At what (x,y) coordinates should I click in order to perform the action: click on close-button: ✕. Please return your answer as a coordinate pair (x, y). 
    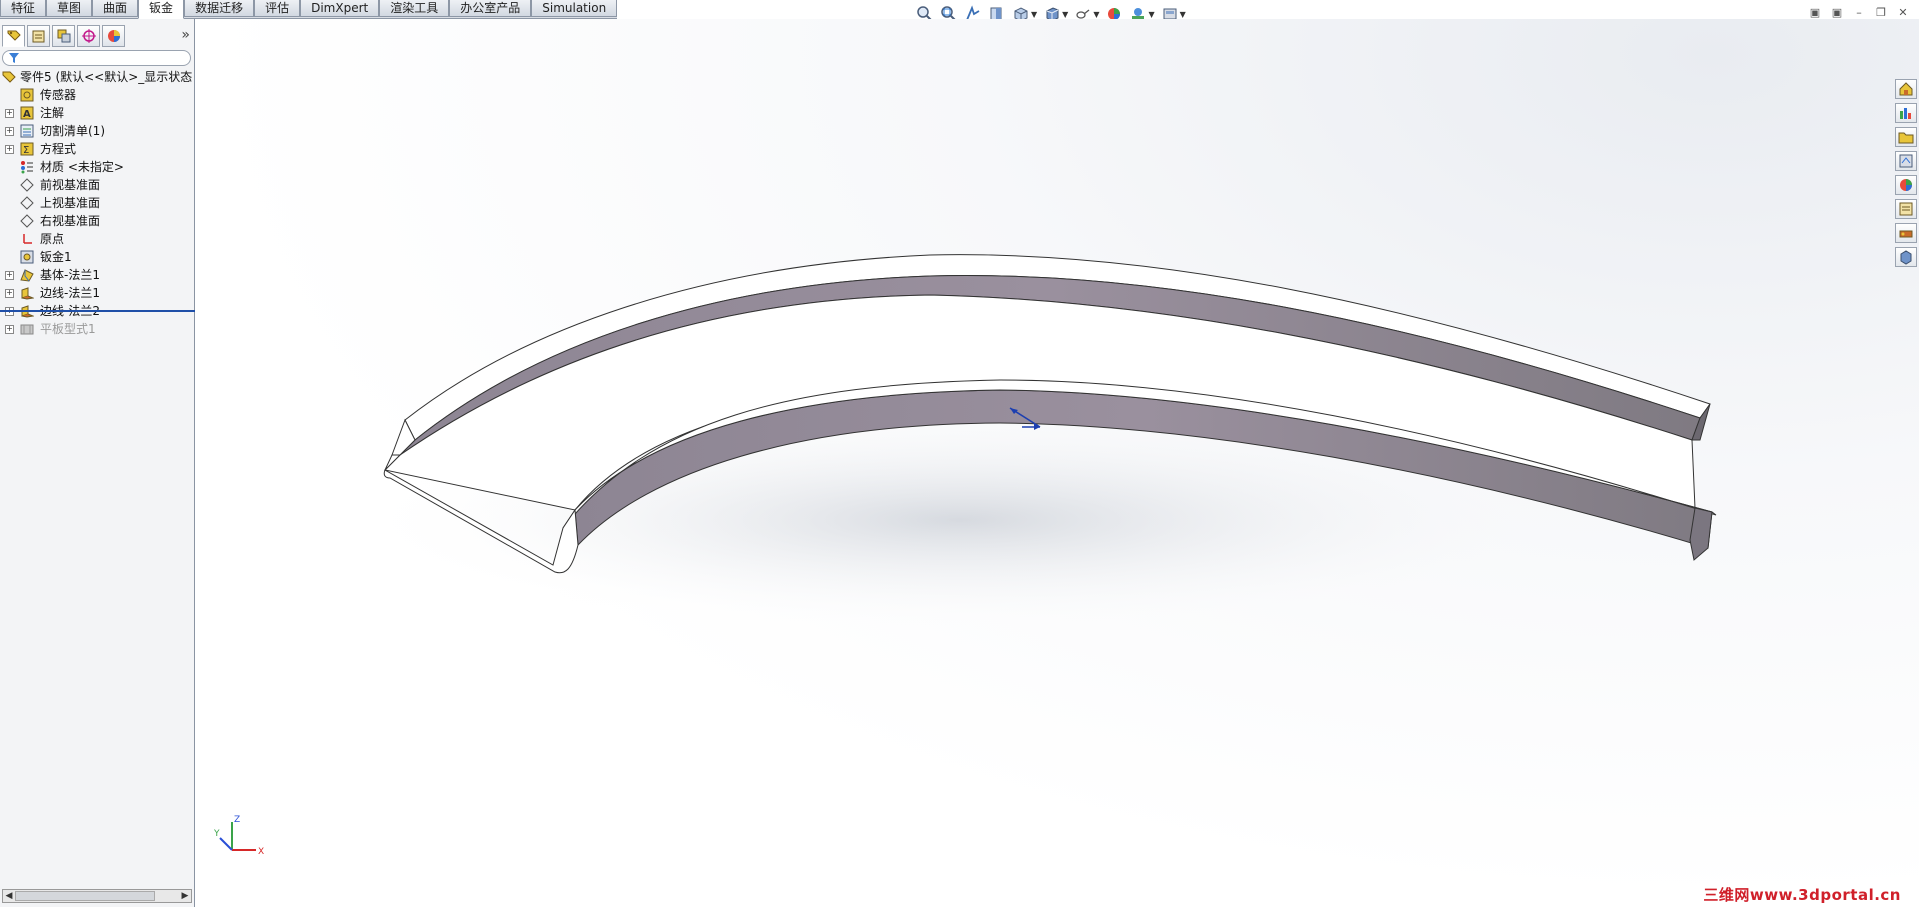
    Looking at the image, I should click on (1903, 13).